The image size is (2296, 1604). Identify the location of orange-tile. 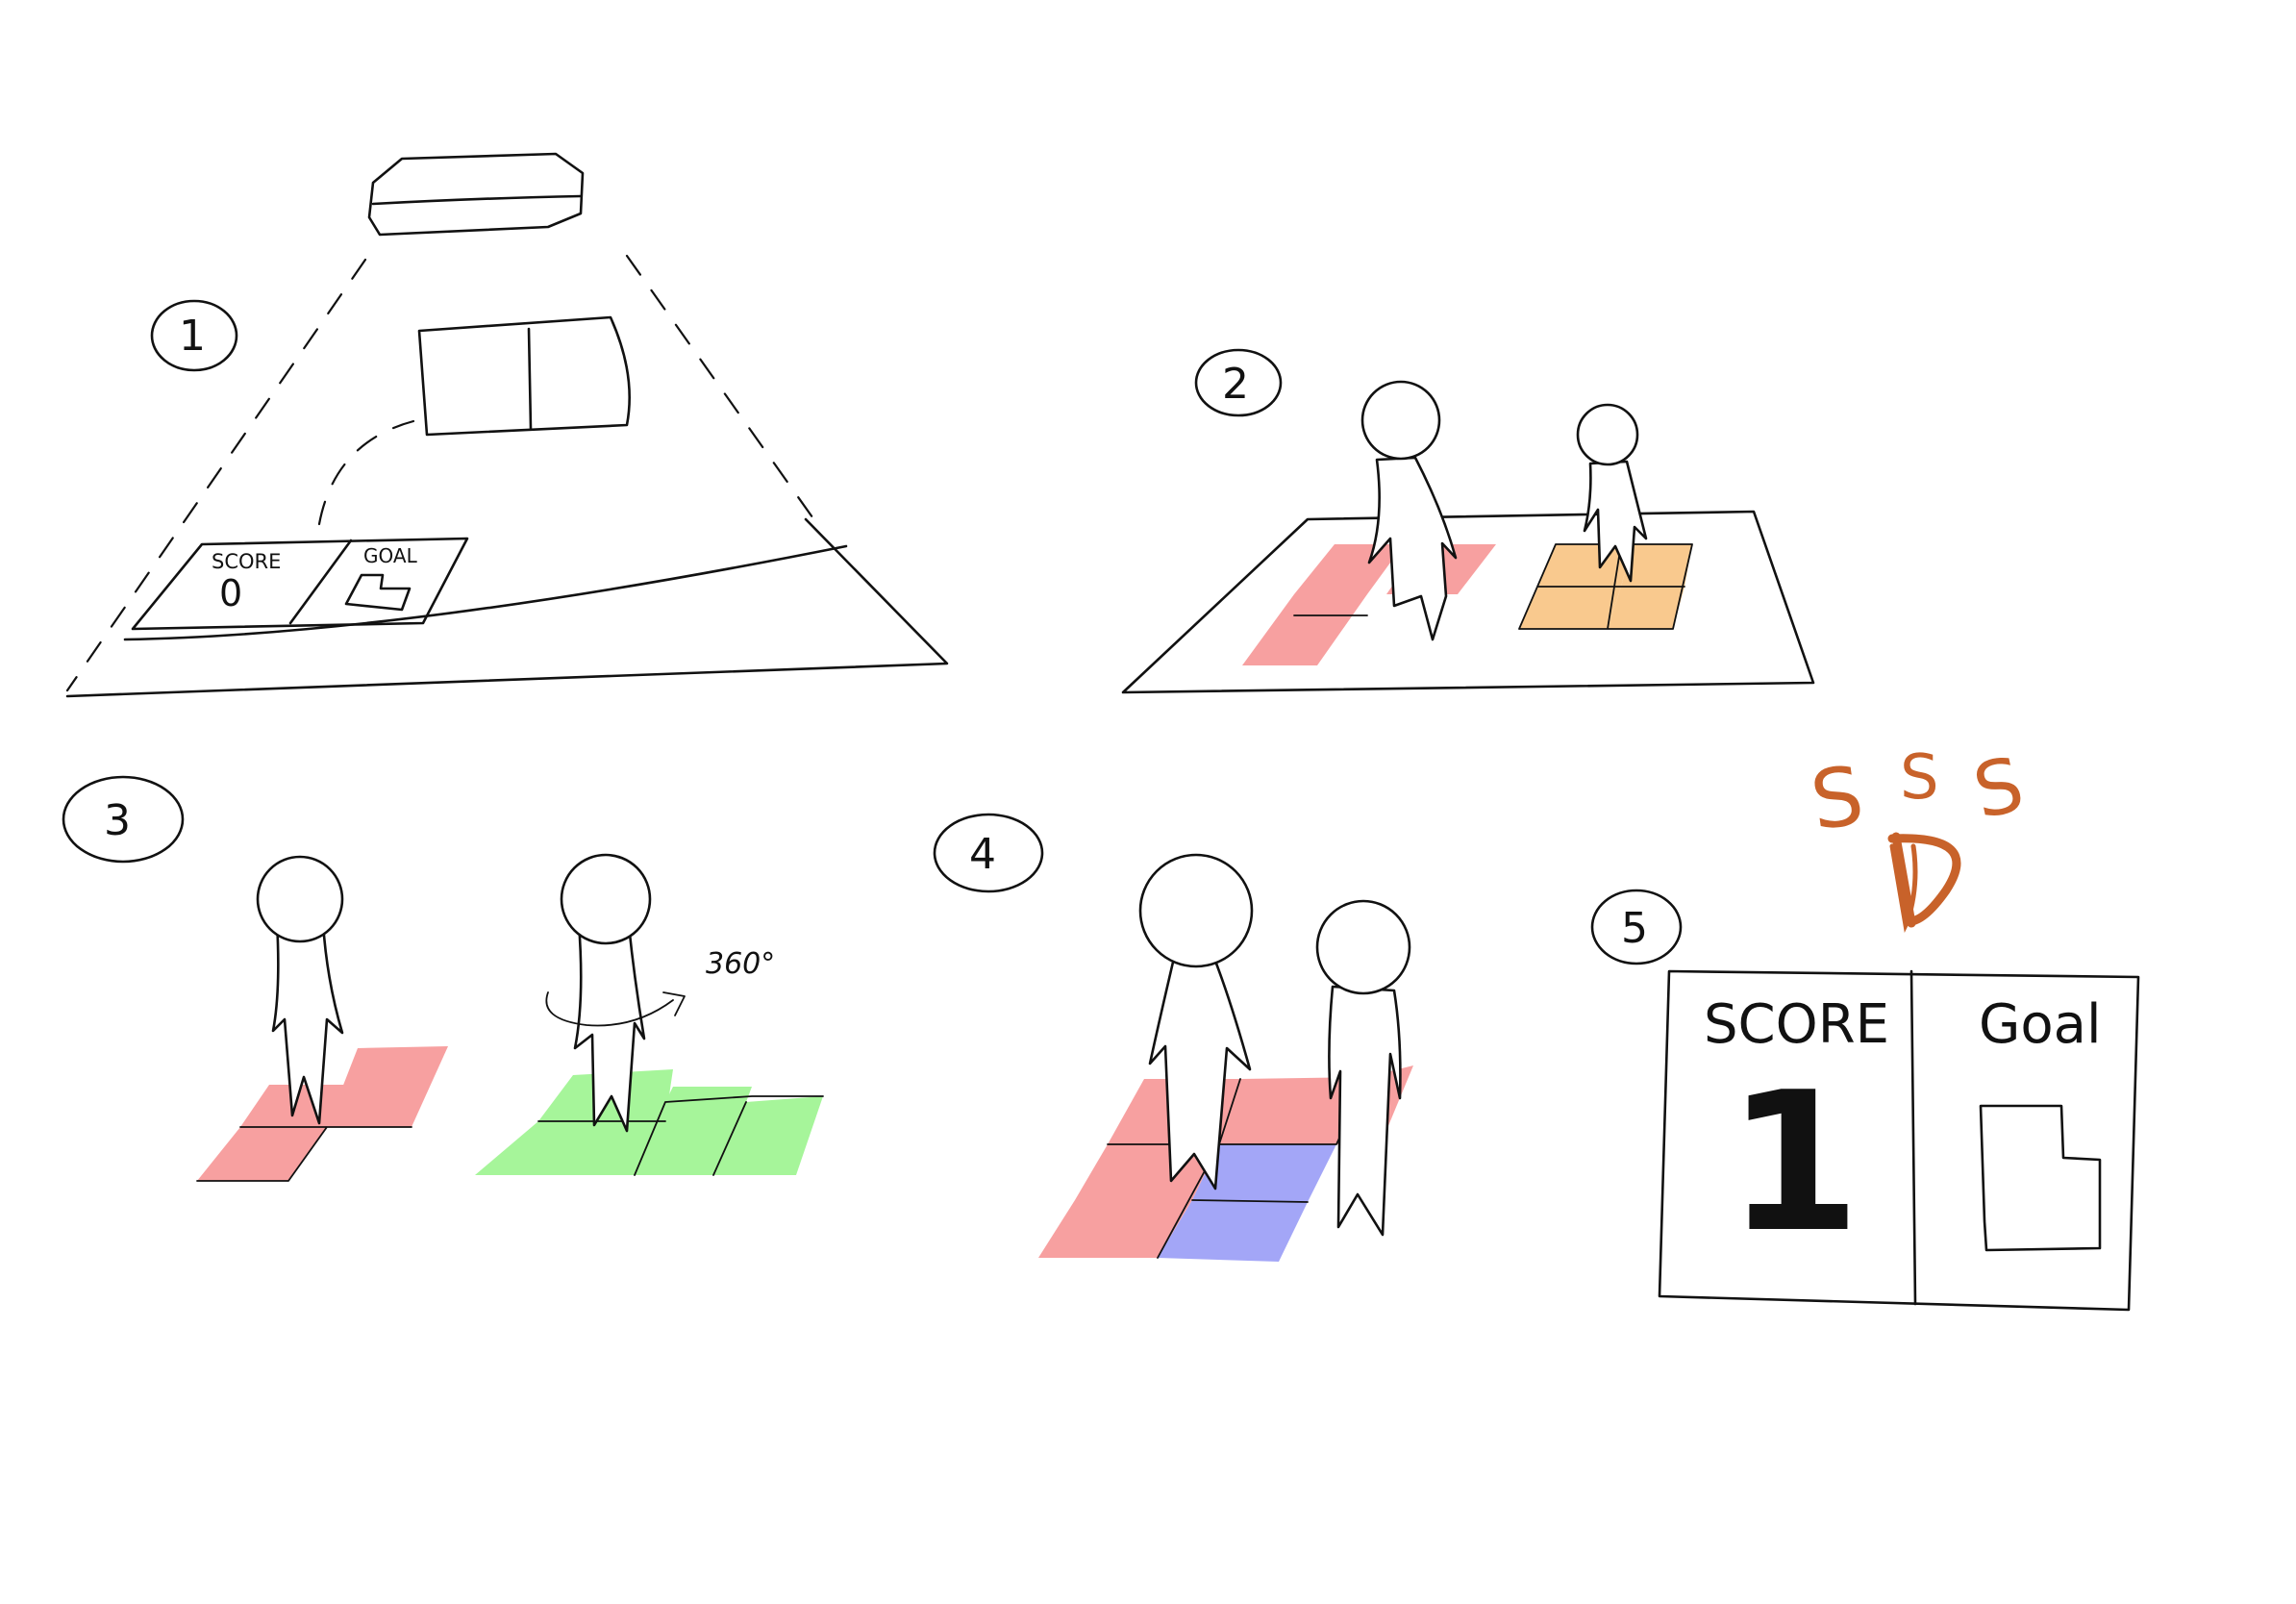
(1646, 608).